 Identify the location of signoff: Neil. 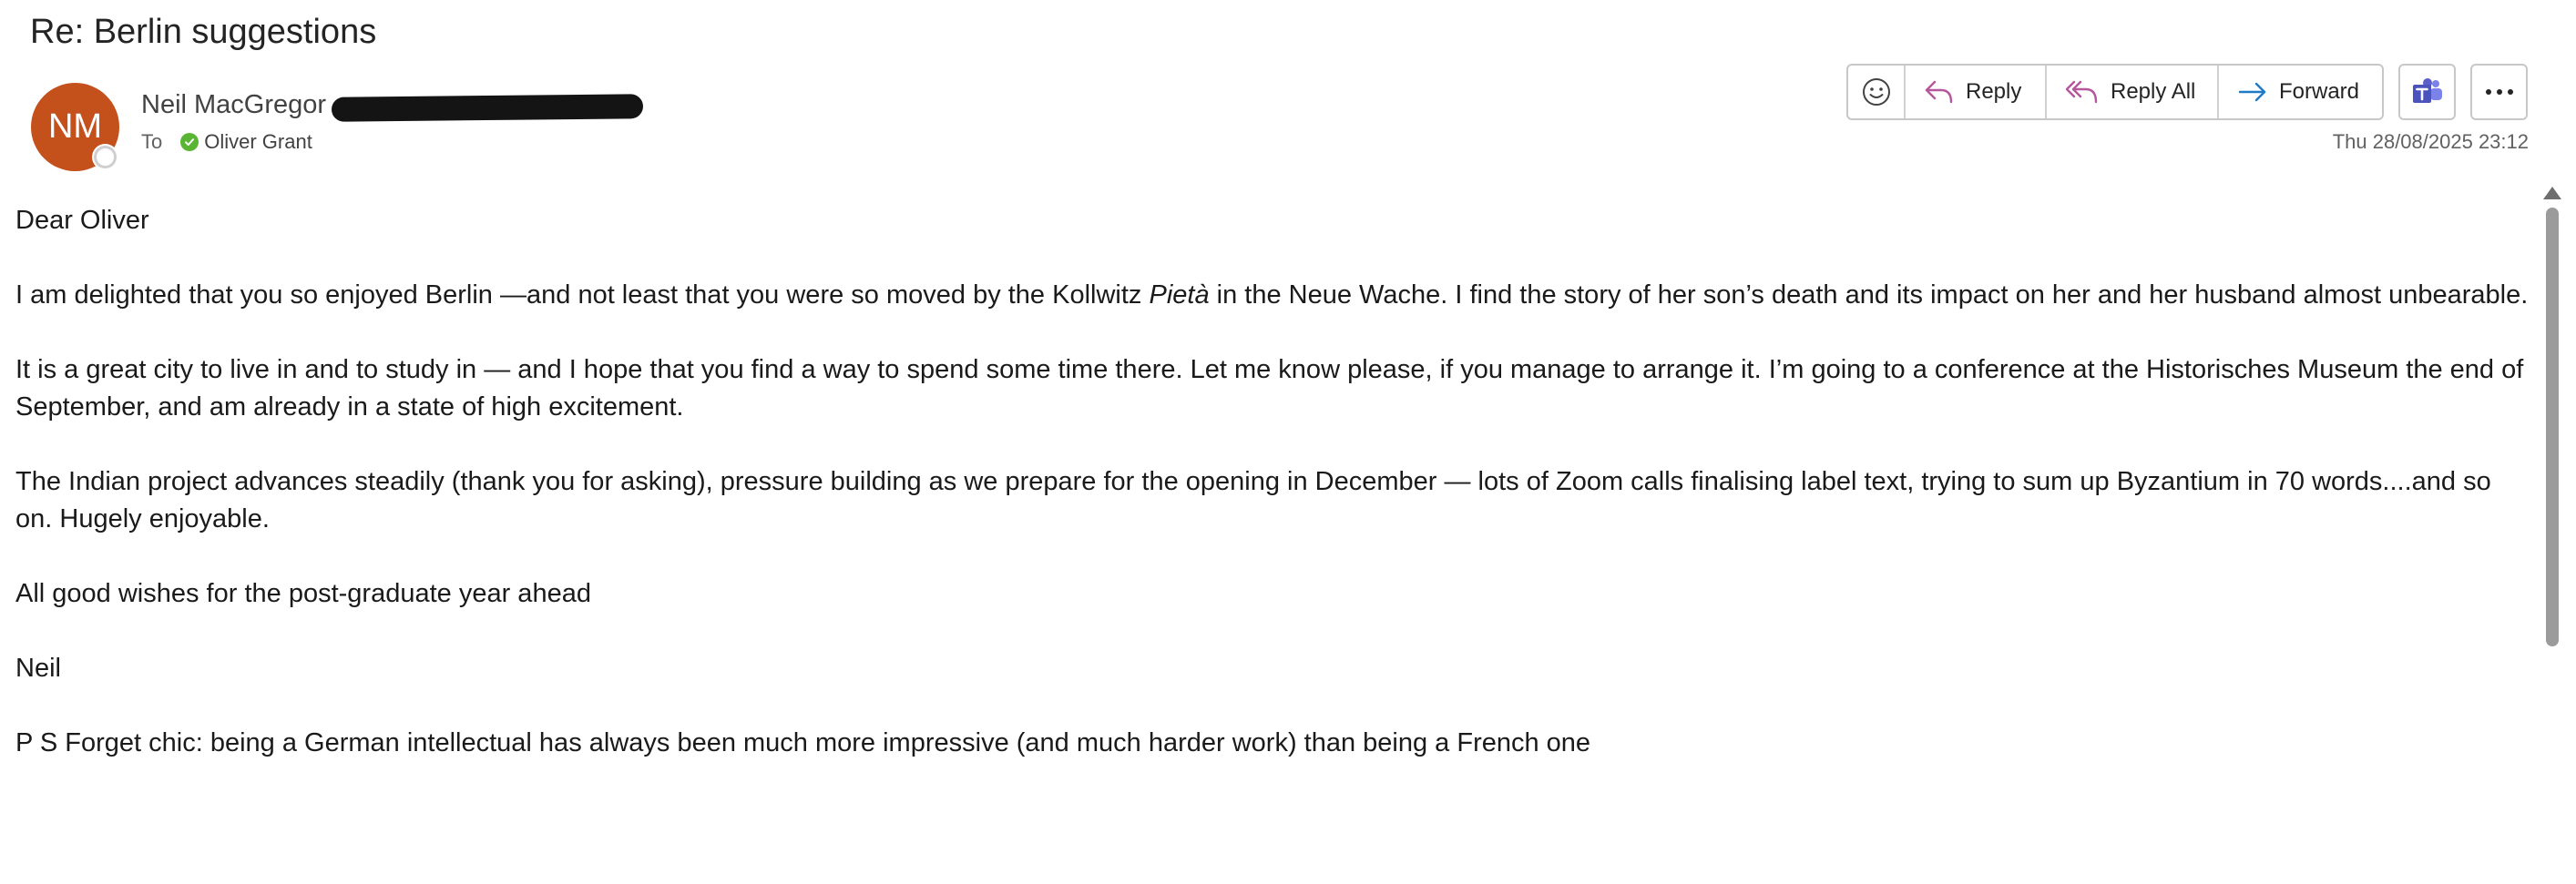
(38, 668).